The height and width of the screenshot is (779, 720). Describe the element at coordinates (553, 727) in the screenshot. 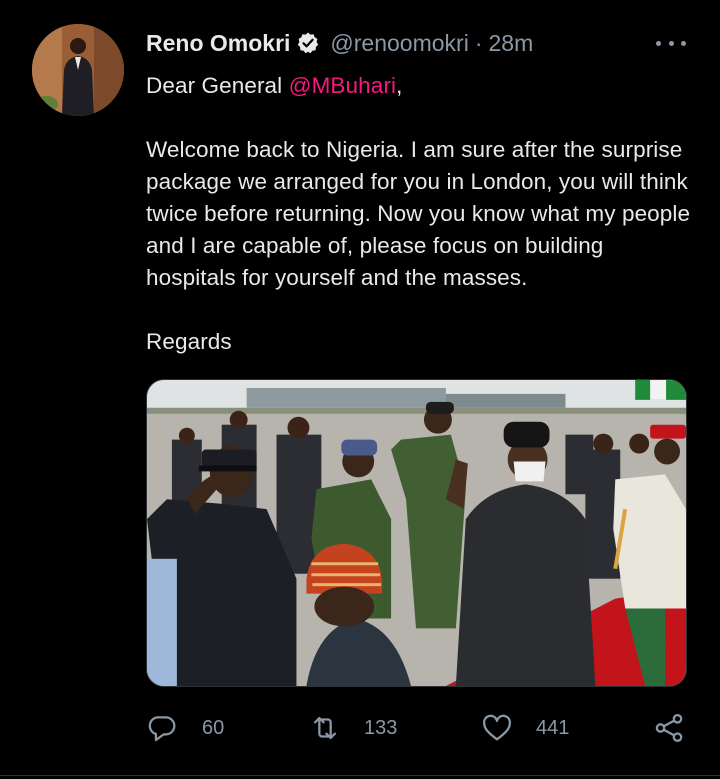

I see `like-count: 441` at that location.